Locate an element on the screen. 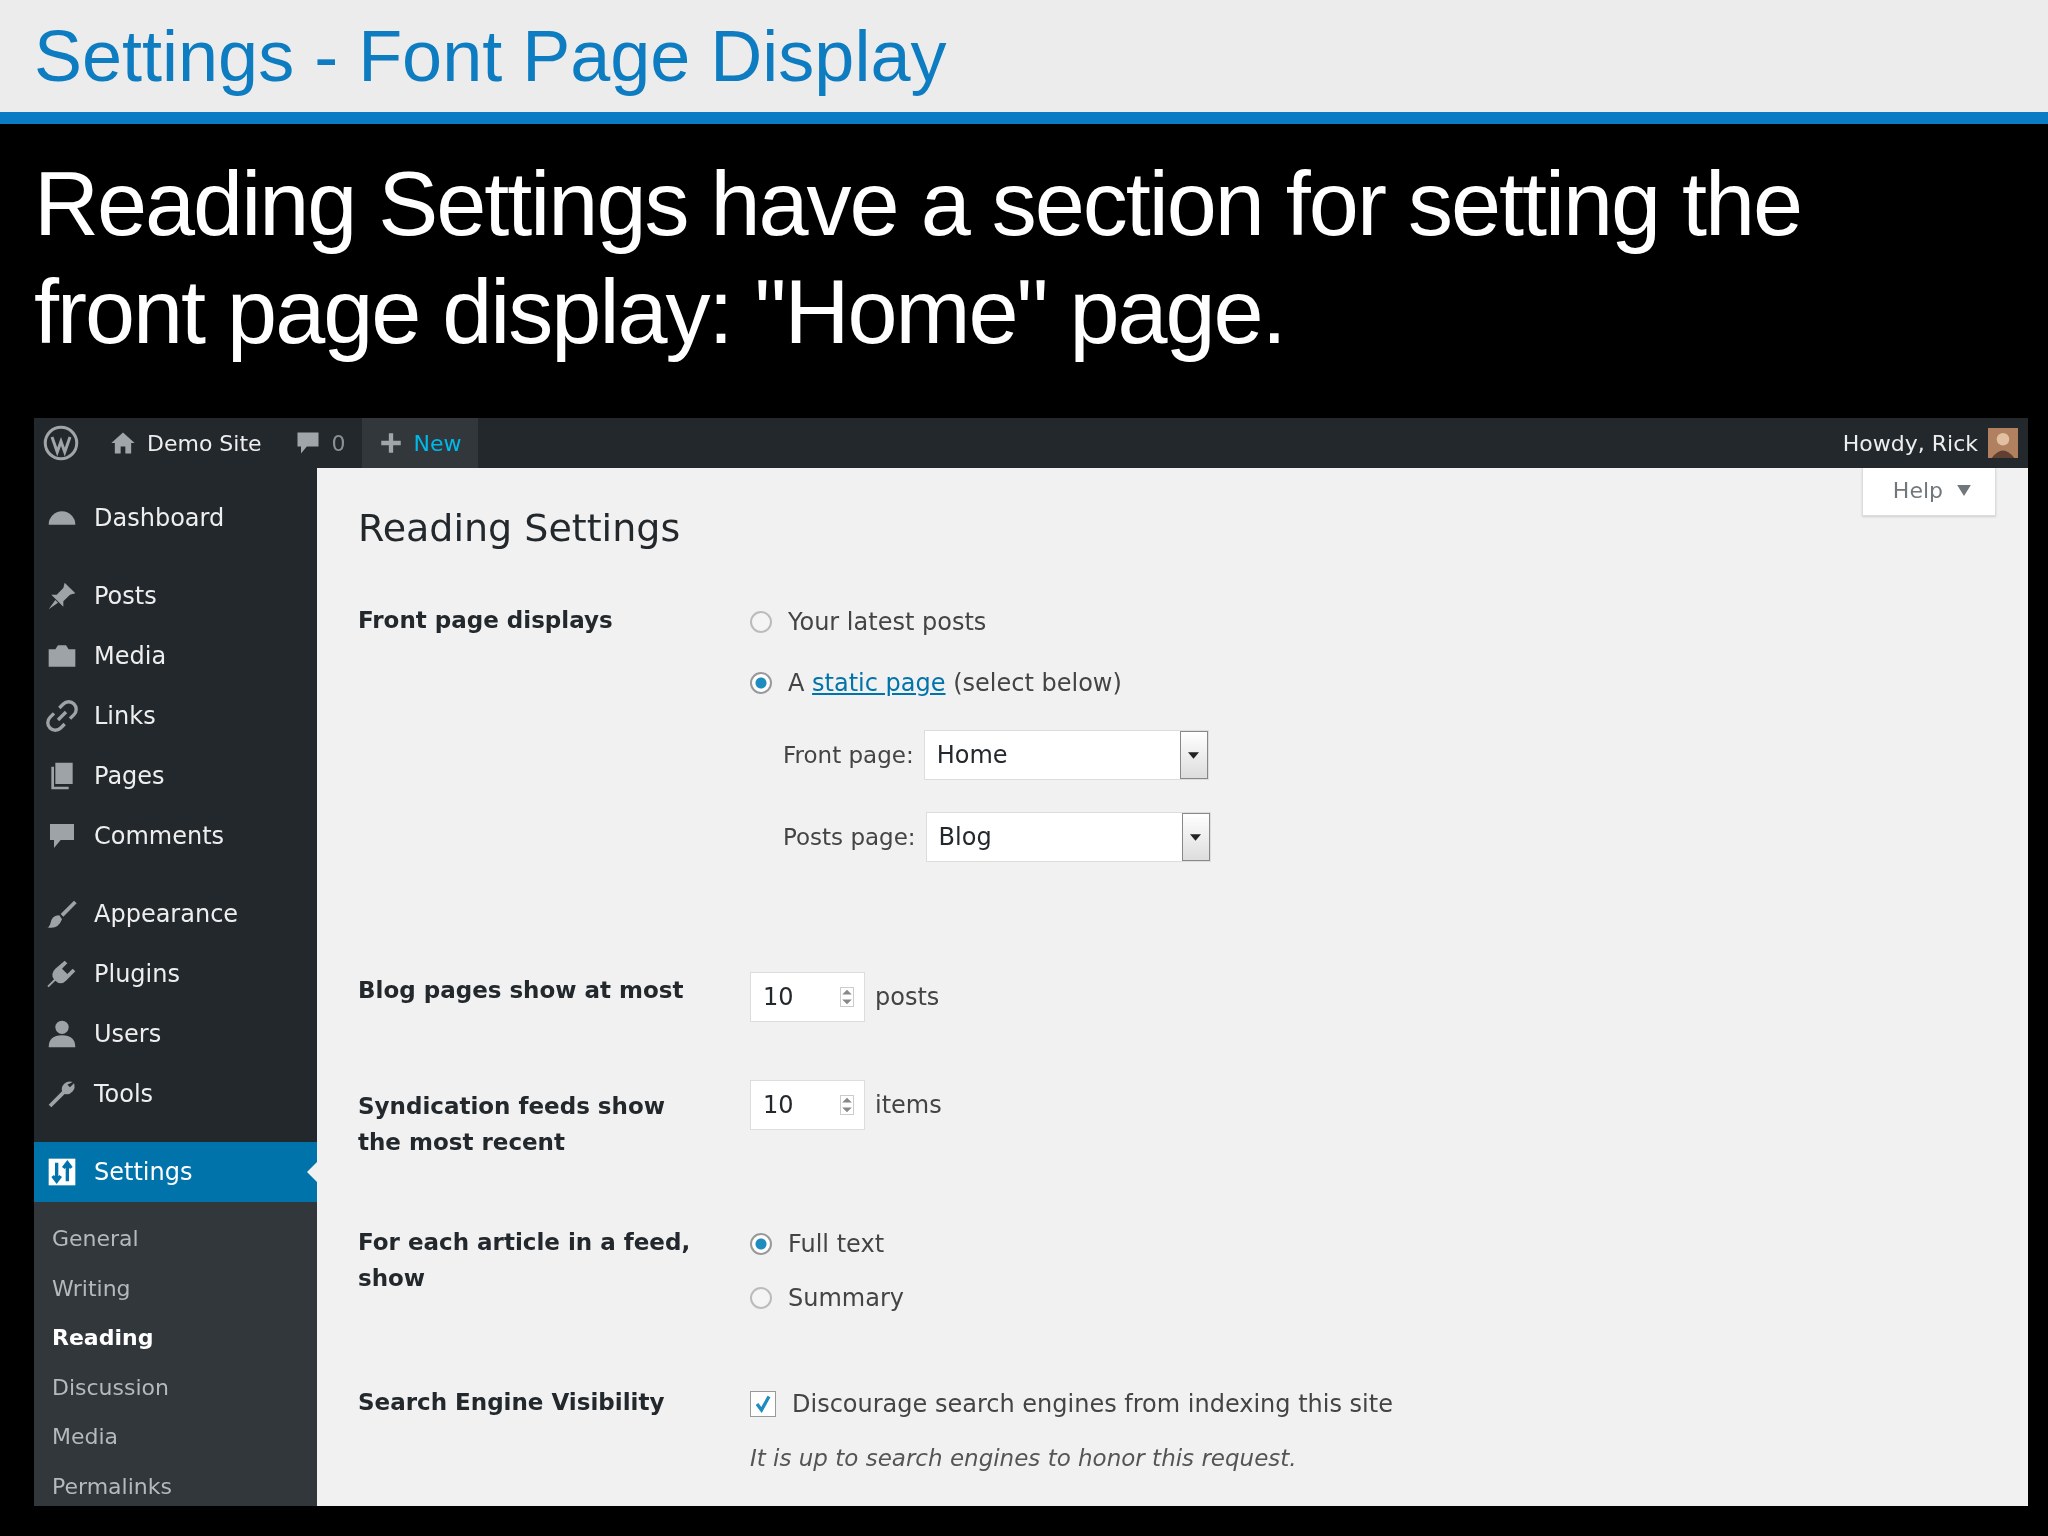  submenu-item: Writing is located at coordinates (175, 1288).